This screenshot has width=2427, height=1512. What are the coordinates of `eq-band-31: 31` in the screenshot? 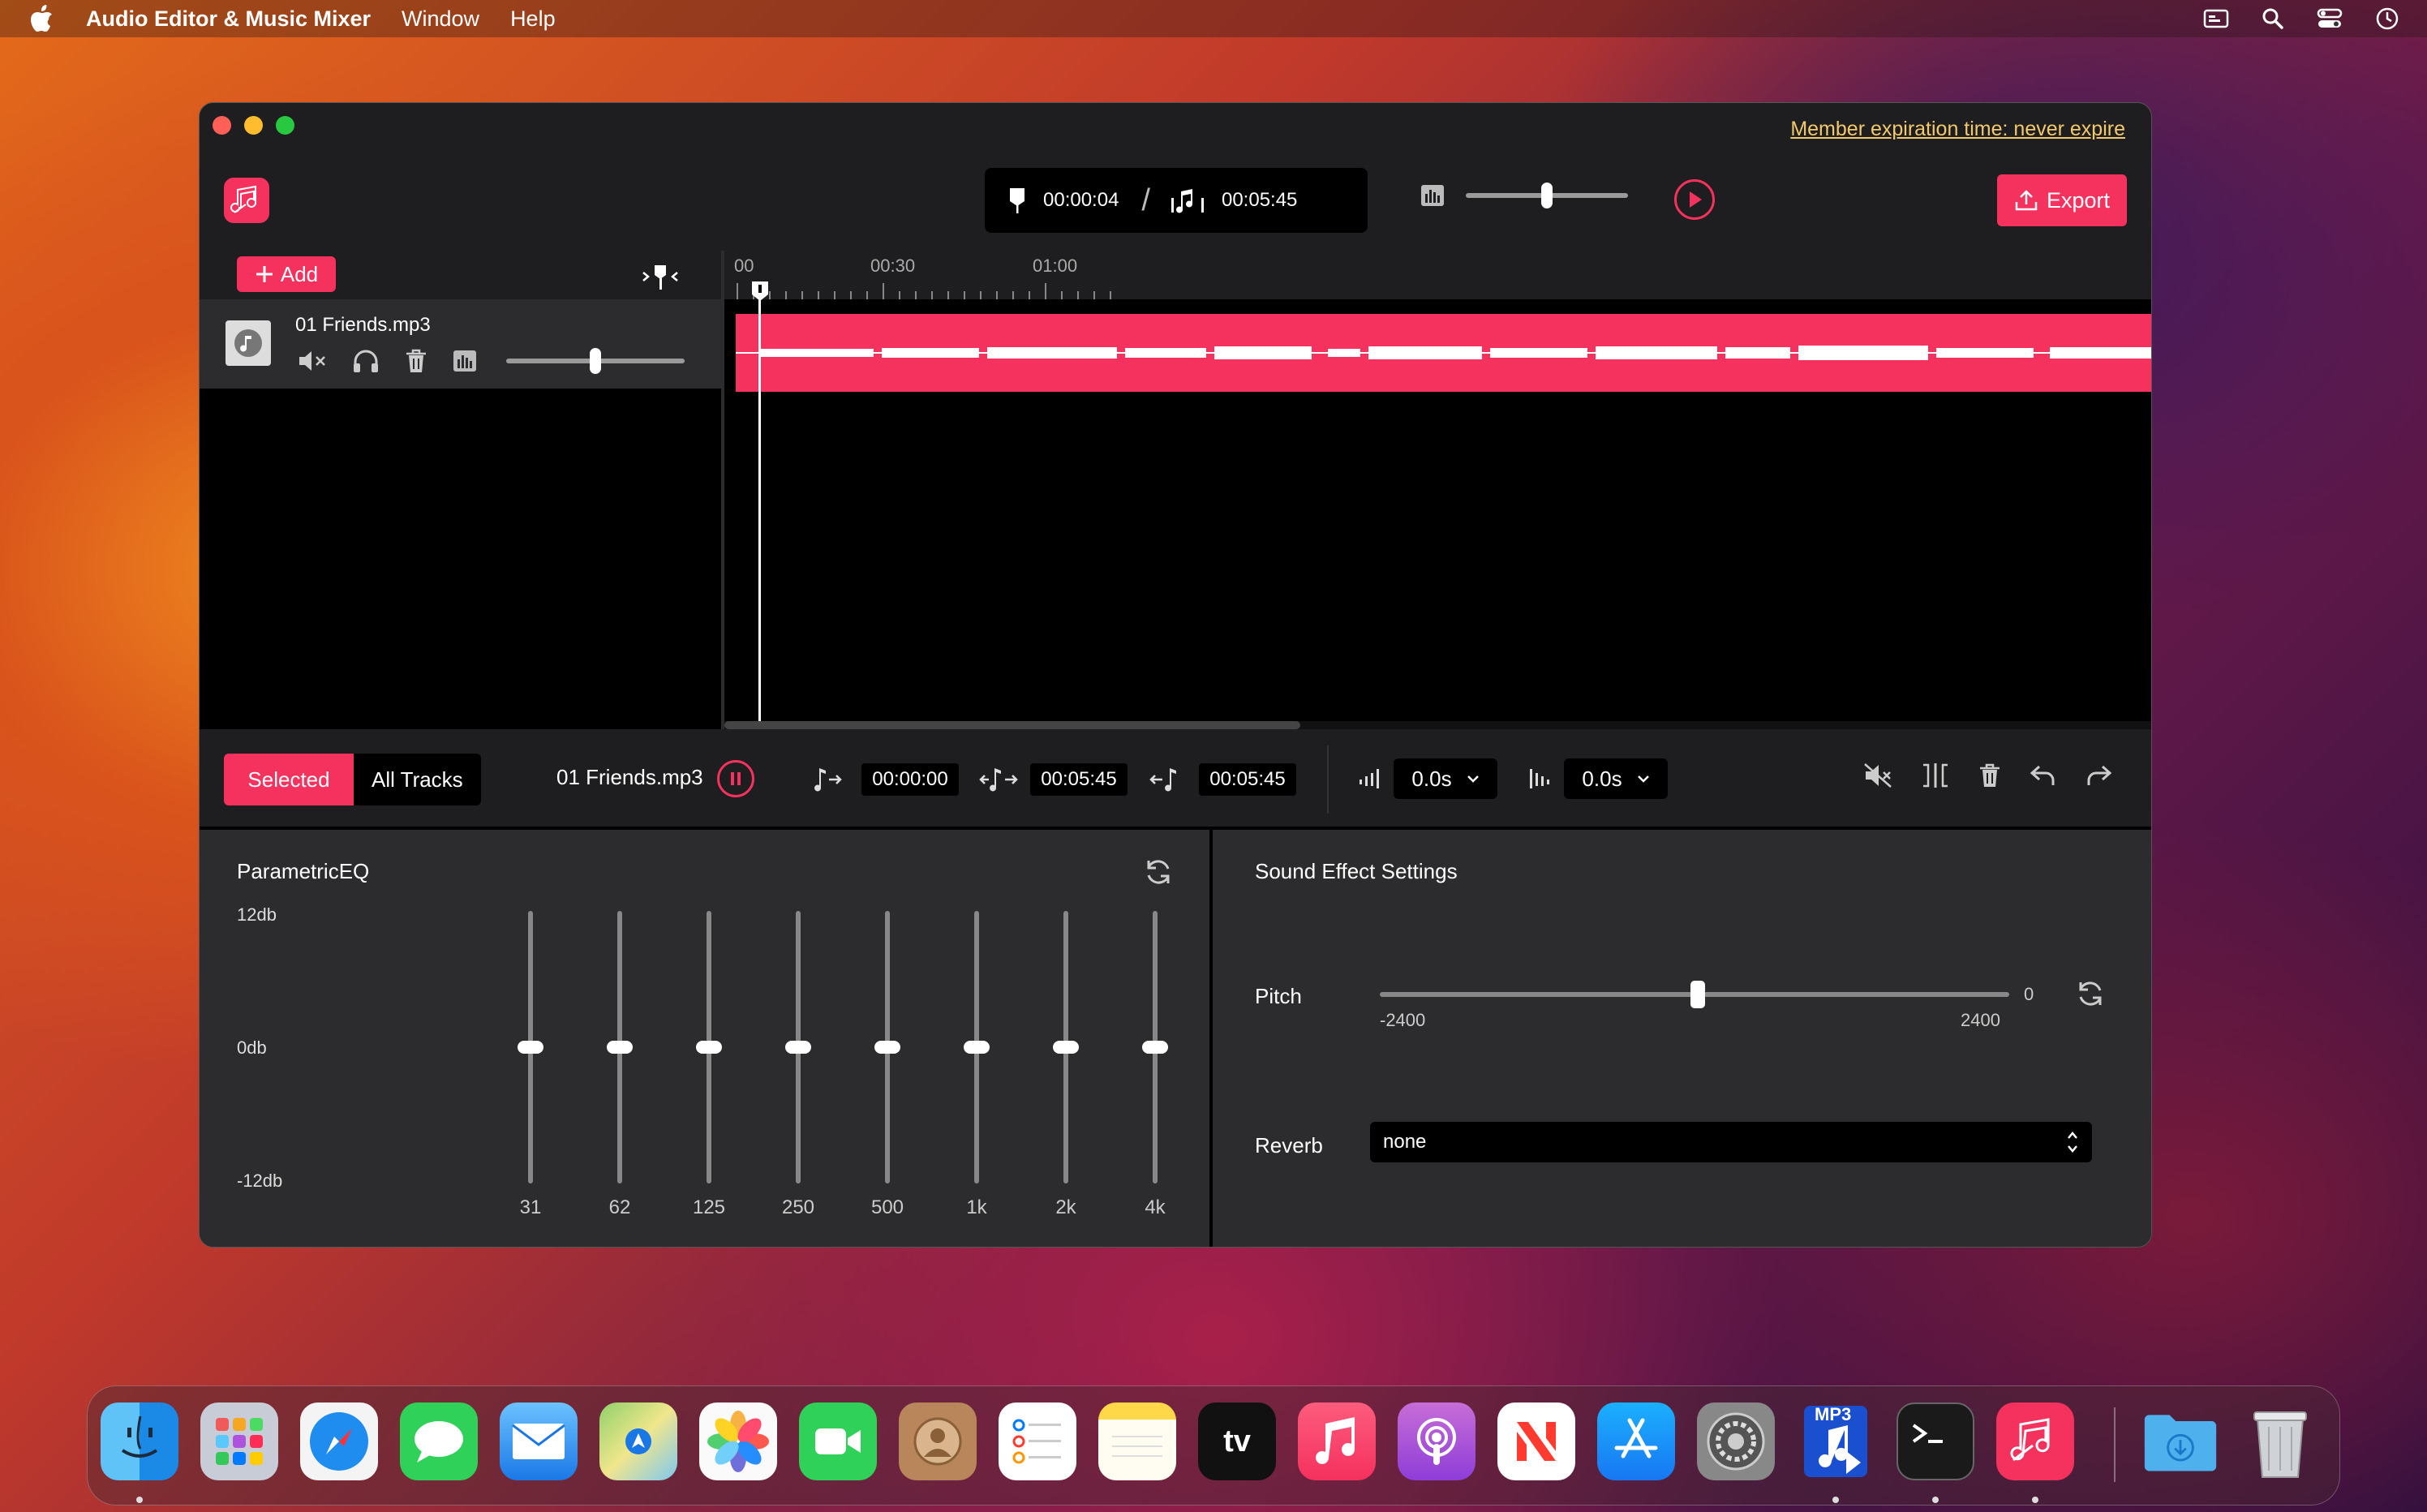 It's located at (531, 1065).